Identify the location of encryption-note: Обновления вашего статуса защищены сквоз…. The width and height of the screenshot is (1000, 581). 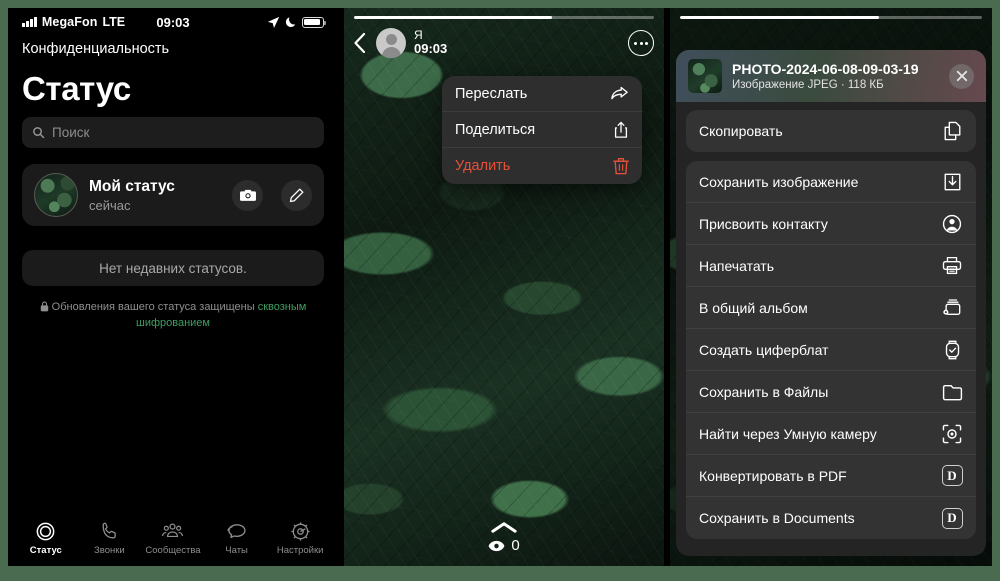
(173, 316).